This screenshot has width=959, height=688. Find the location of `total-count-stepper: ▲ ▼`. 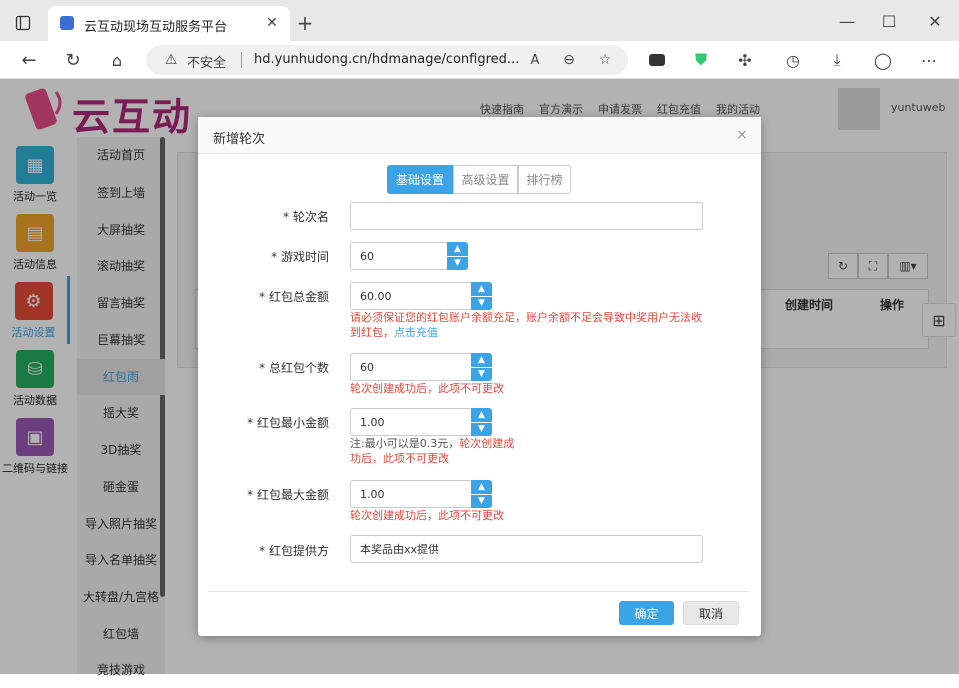

total-count-stepper: ▲ ▼ is located at coordinates (481, 367).